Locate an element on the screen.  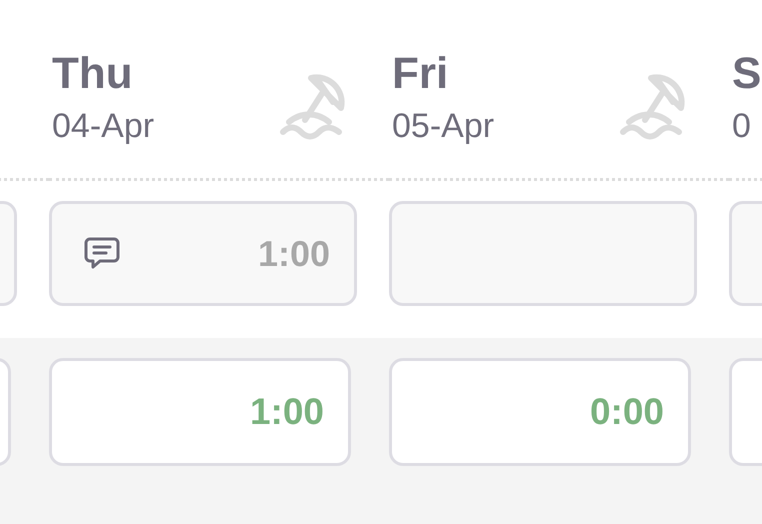
day-name: Thu is located at coordinates (93, 74).